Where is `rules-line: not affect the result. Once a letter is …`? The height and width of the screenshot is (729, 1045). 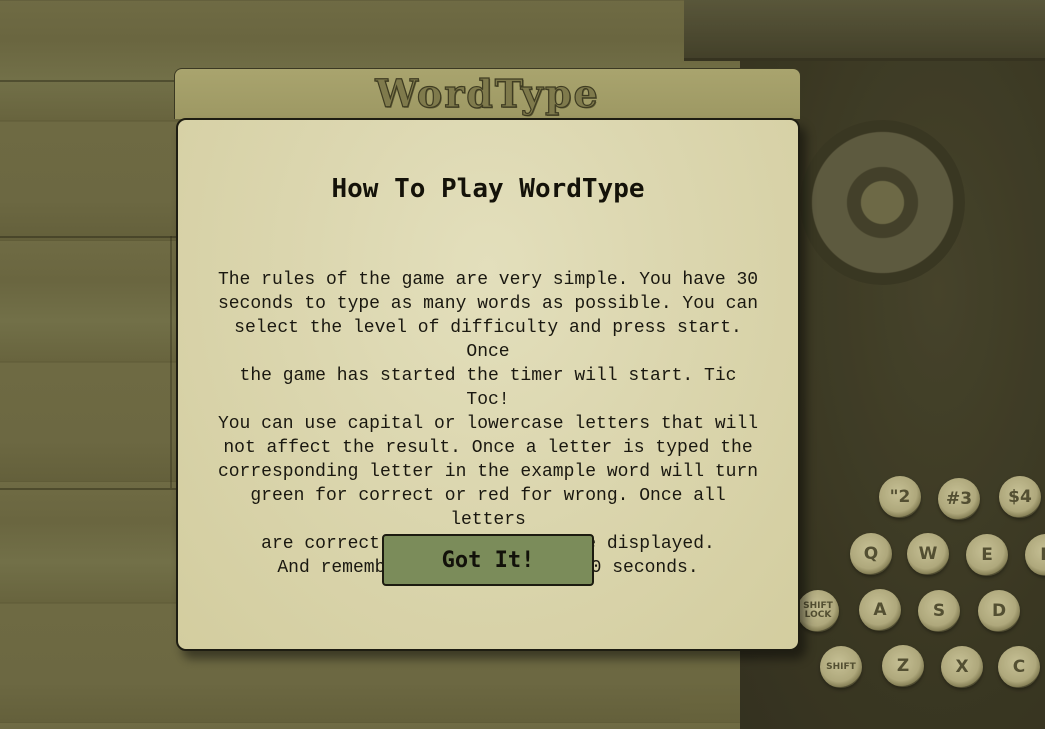
rules-line: not affect the result. Once a letter is … is located at coordinates (488, 448).